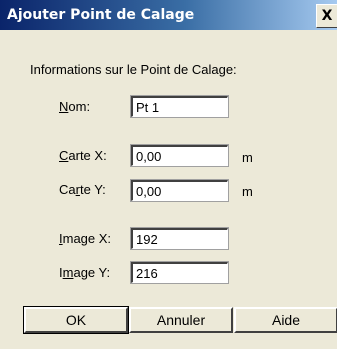 This screenshot has width=337, height=349. What do you see at coordinates (101, 15) in the screenshot?
I see `window-title: Ajouter Point de Calage` at bounding box center [101, 15].